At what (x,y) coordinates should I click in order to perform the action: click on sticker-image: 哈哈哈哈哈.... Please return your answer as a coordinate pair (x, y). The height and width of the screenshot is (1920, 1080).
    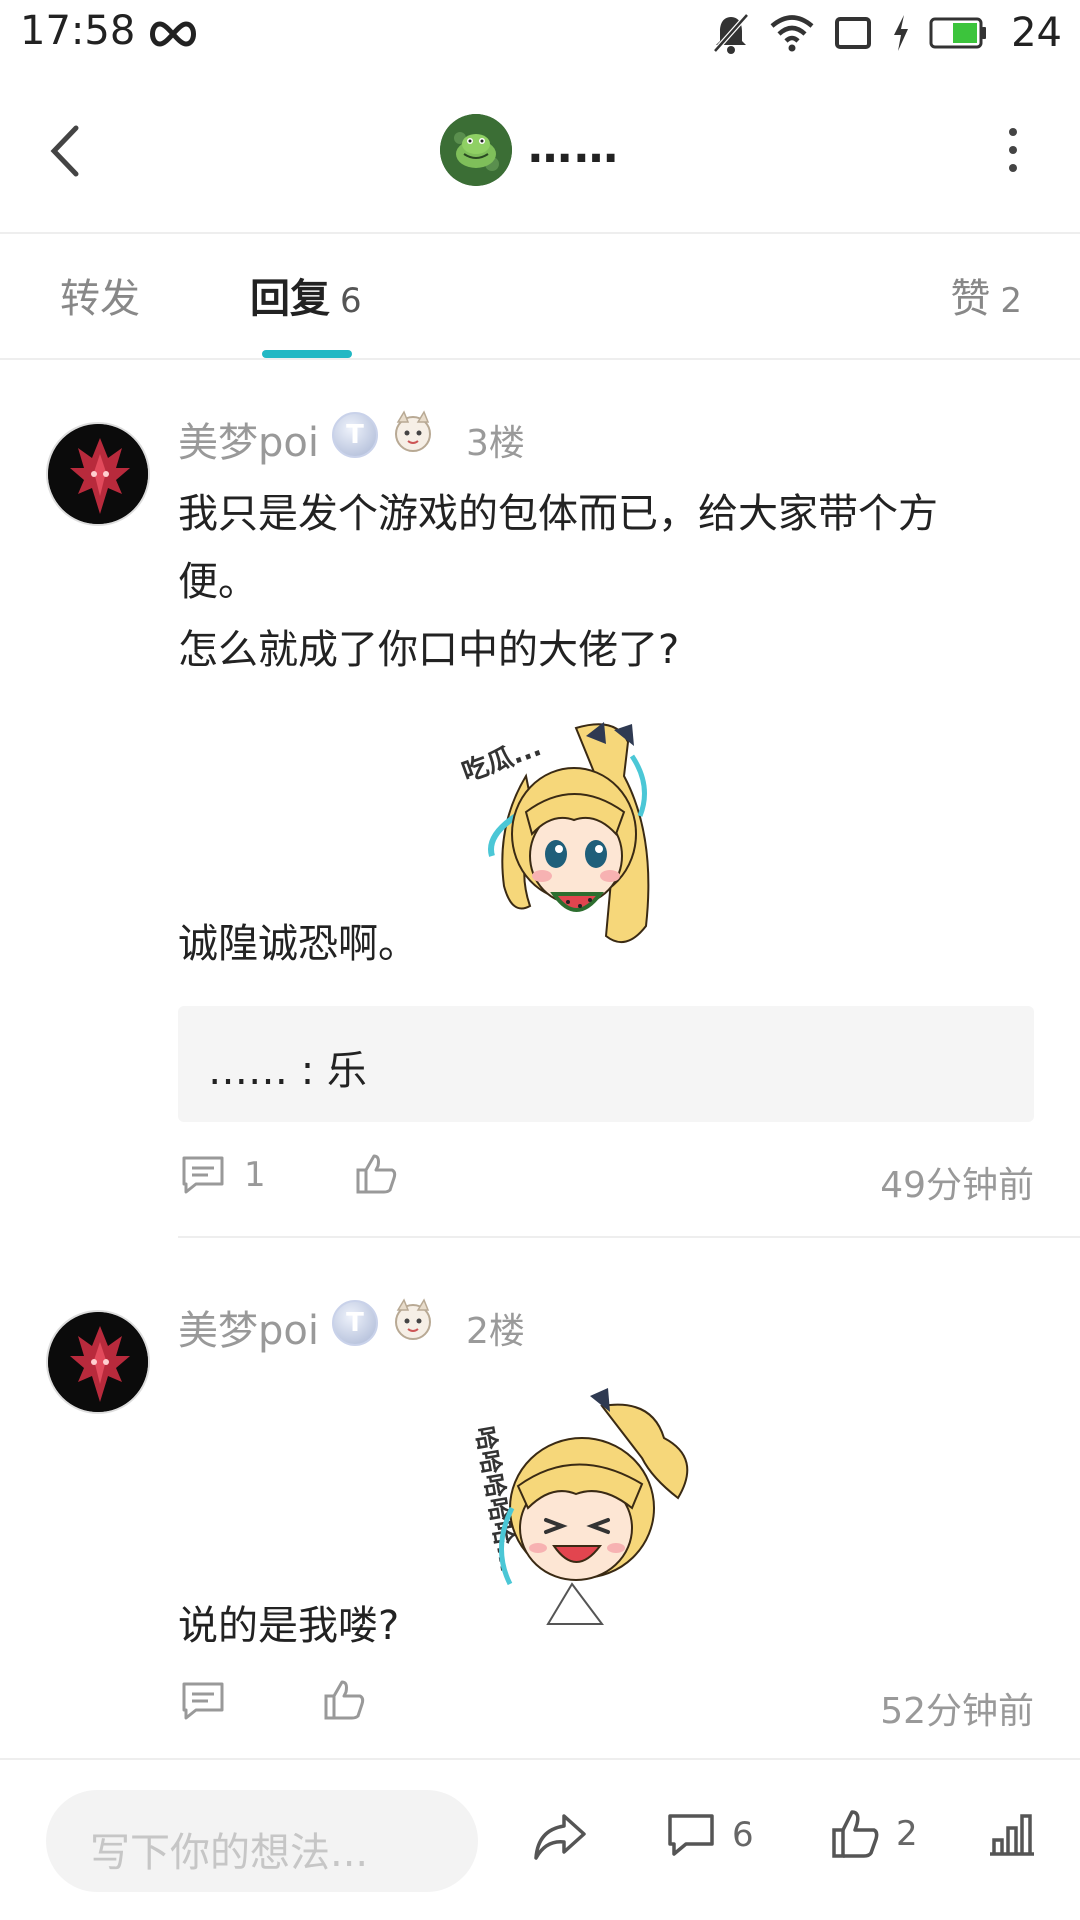
    Looking at the image, I should click on (582, 1507).